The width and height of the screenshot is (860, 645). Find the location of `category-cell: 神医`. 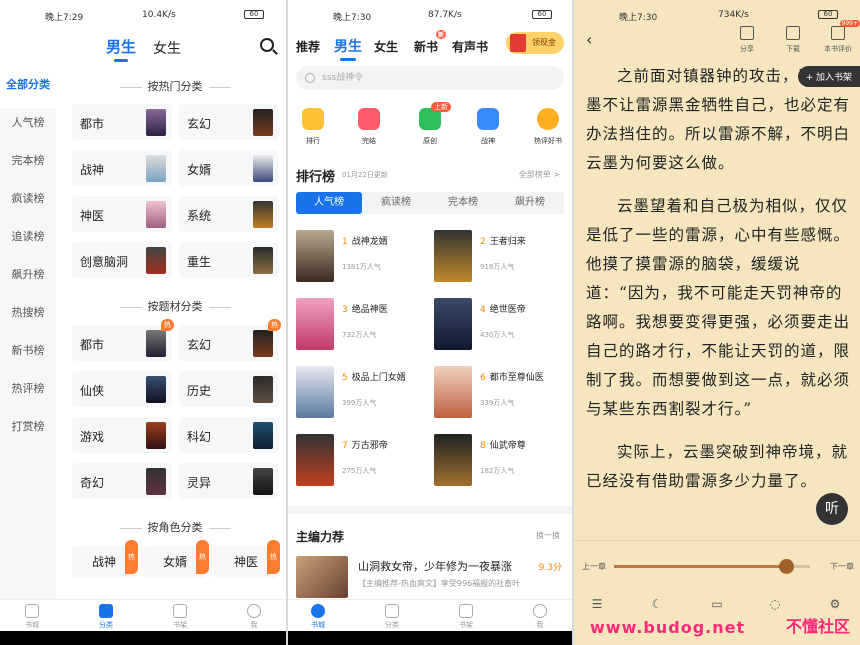

category-cell: 神医 is located at coordinates (122, 214).